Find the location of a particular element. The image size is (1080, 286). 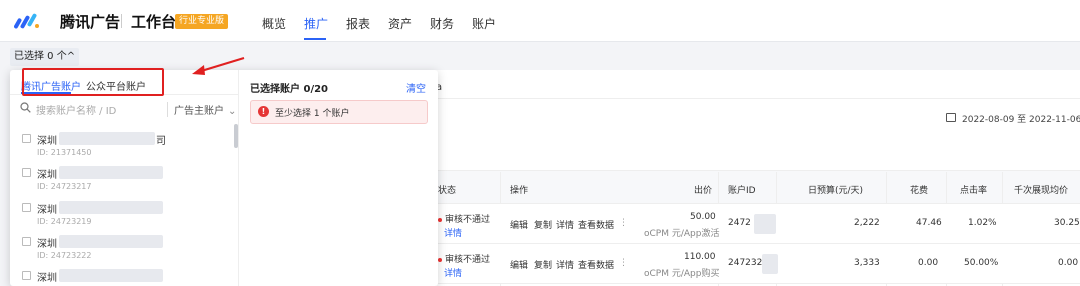

clear-button: 清空 is located at coordinates (416, 87).